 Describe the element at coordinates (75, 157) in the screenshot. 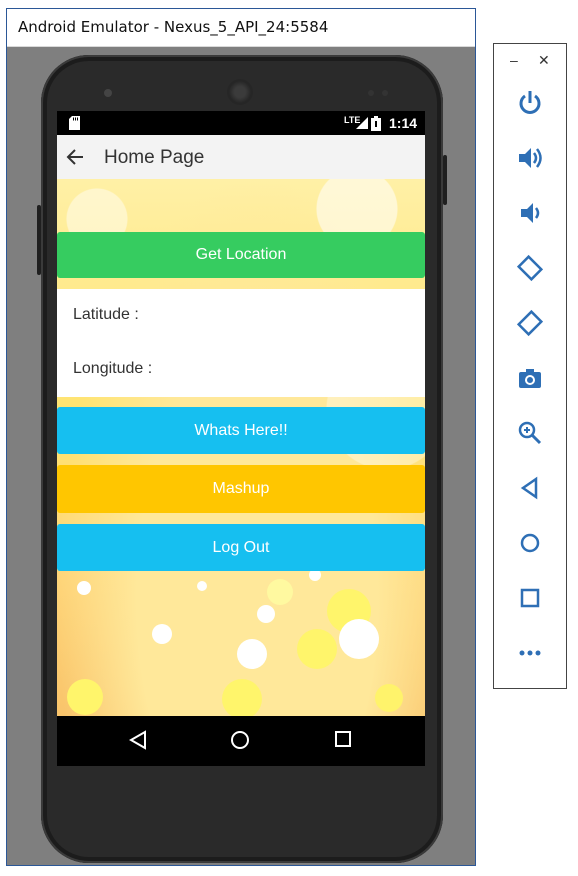

I see `back-arrow-icon` at that location.